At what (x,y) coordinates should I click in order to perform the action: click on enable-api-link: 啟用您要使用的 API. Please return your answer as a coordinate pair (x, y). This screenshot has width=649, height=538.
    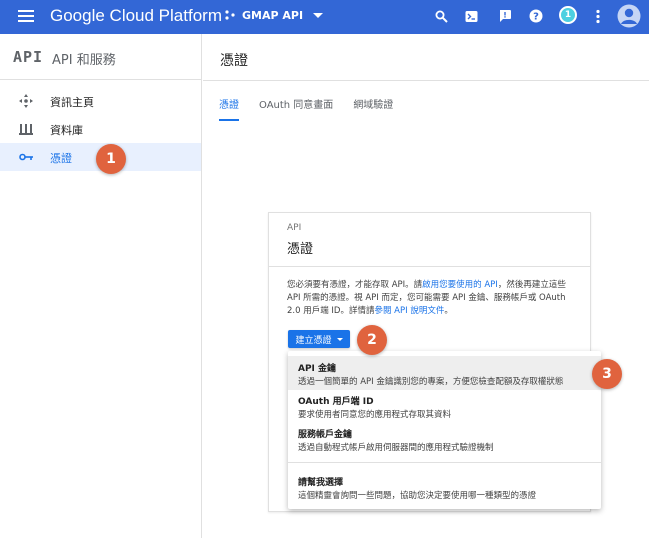
    Looking at the image, I should click on (460, 285).